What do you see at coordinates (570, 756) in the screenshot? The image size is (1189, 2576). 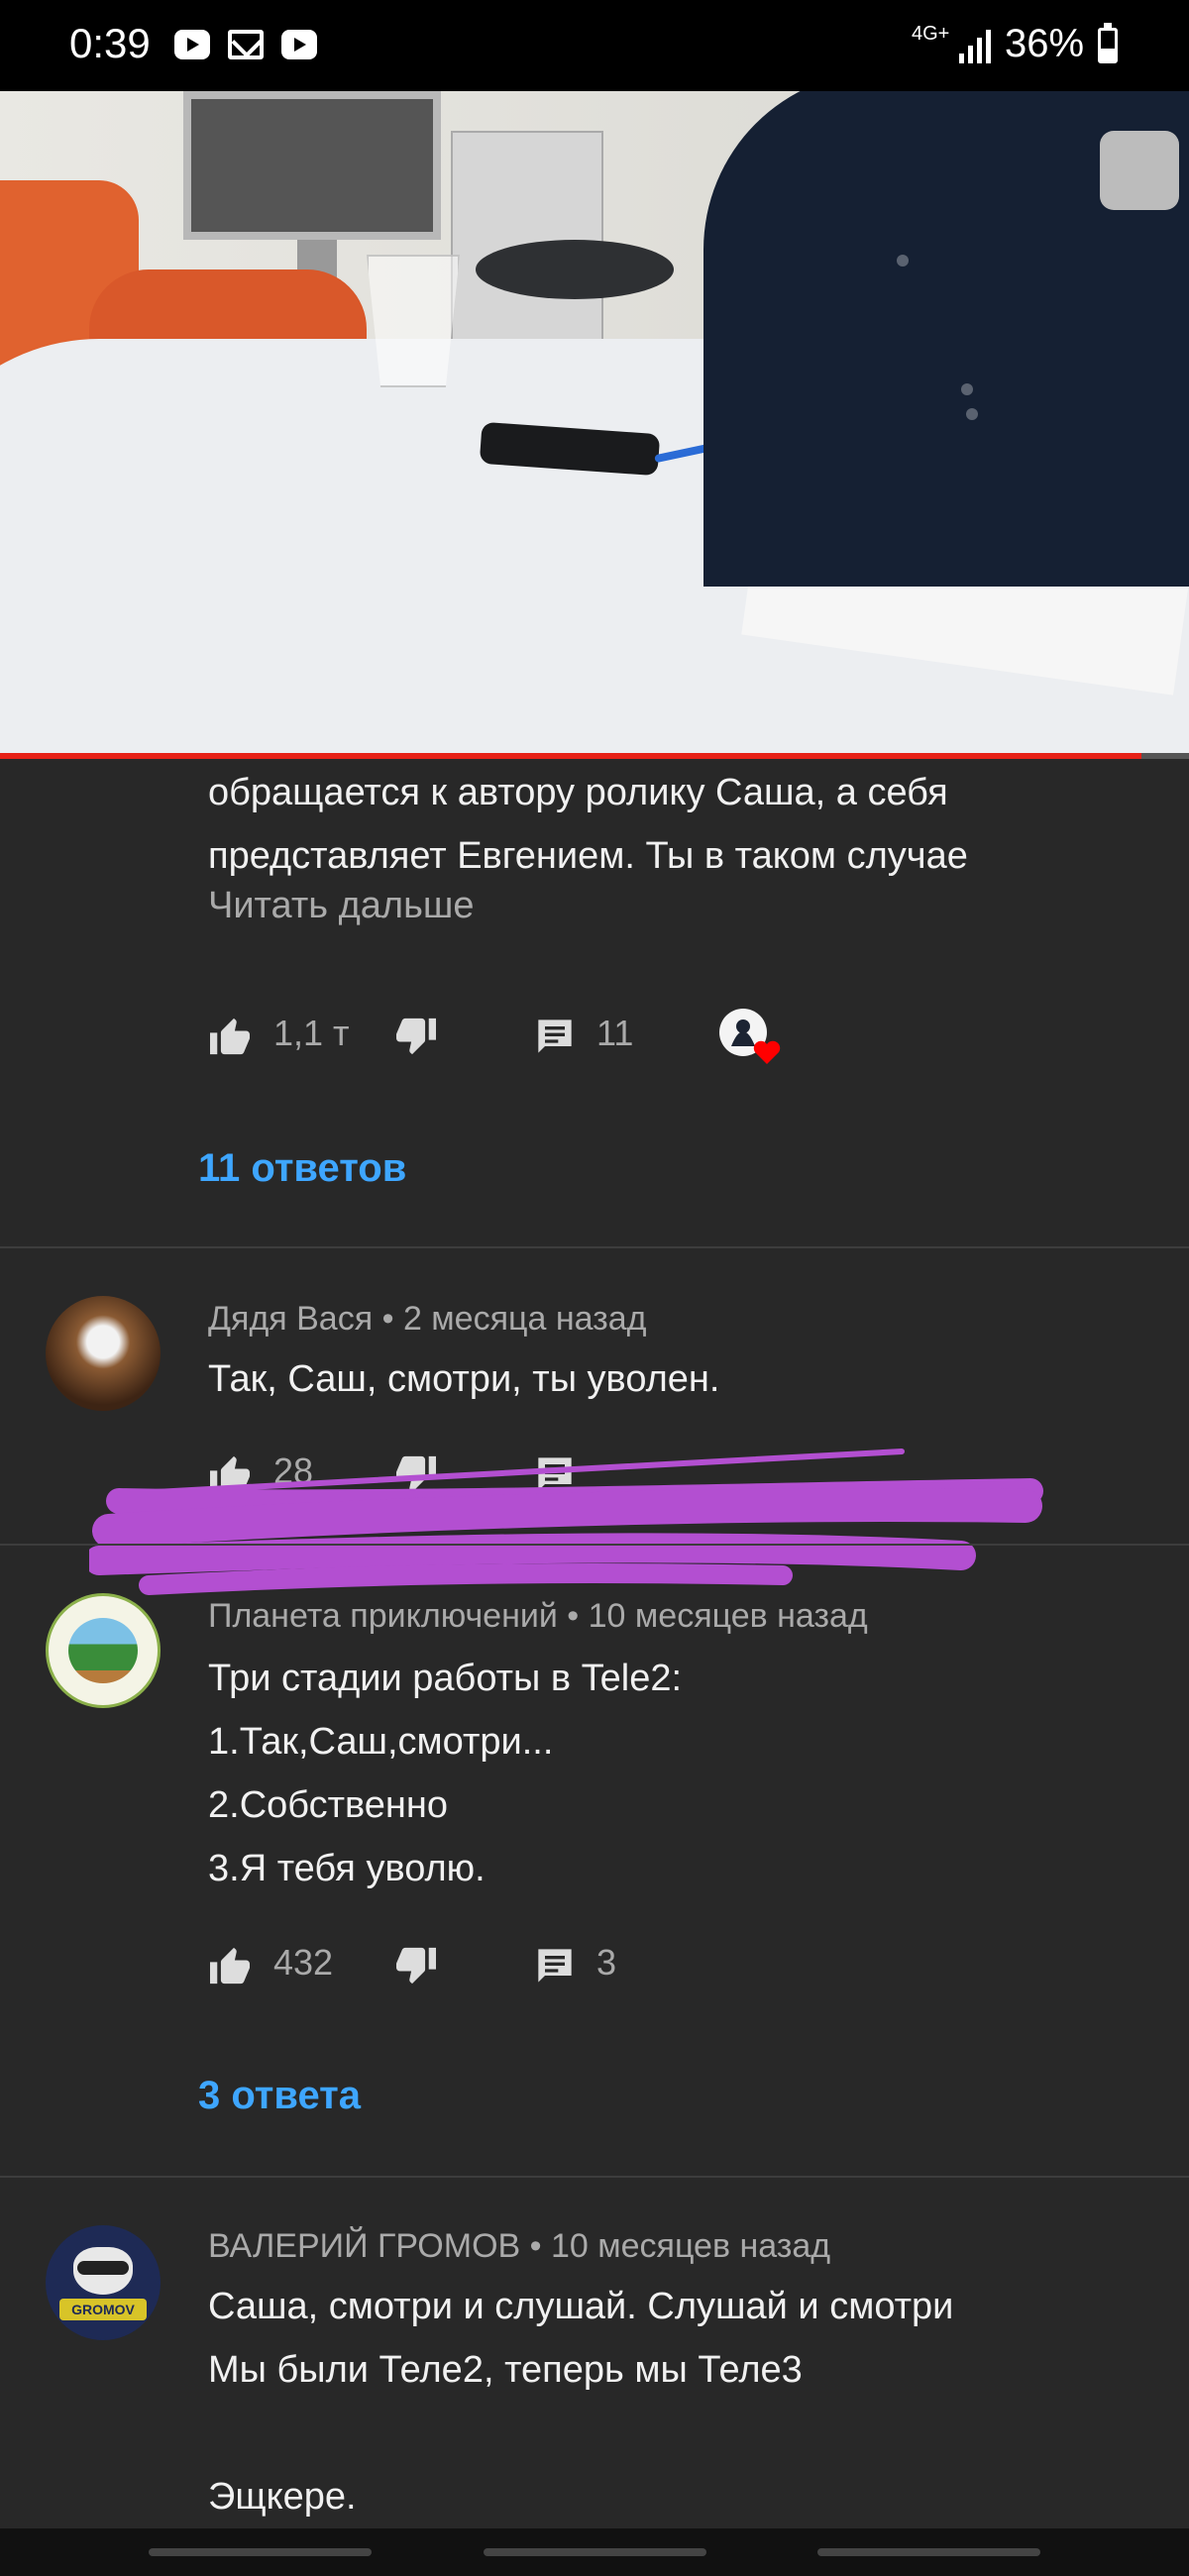 I see `video-progress-fill` at bounding box center [570, 756].